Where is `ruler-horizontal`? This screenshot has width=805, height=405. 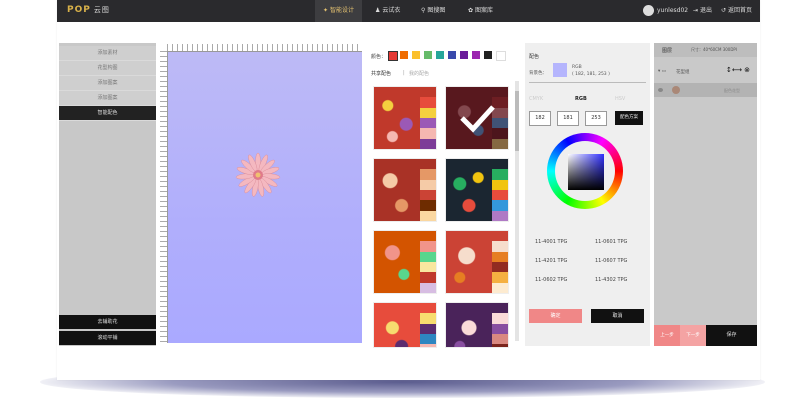
ruler-horizontal is located at coordinates (264, 48).